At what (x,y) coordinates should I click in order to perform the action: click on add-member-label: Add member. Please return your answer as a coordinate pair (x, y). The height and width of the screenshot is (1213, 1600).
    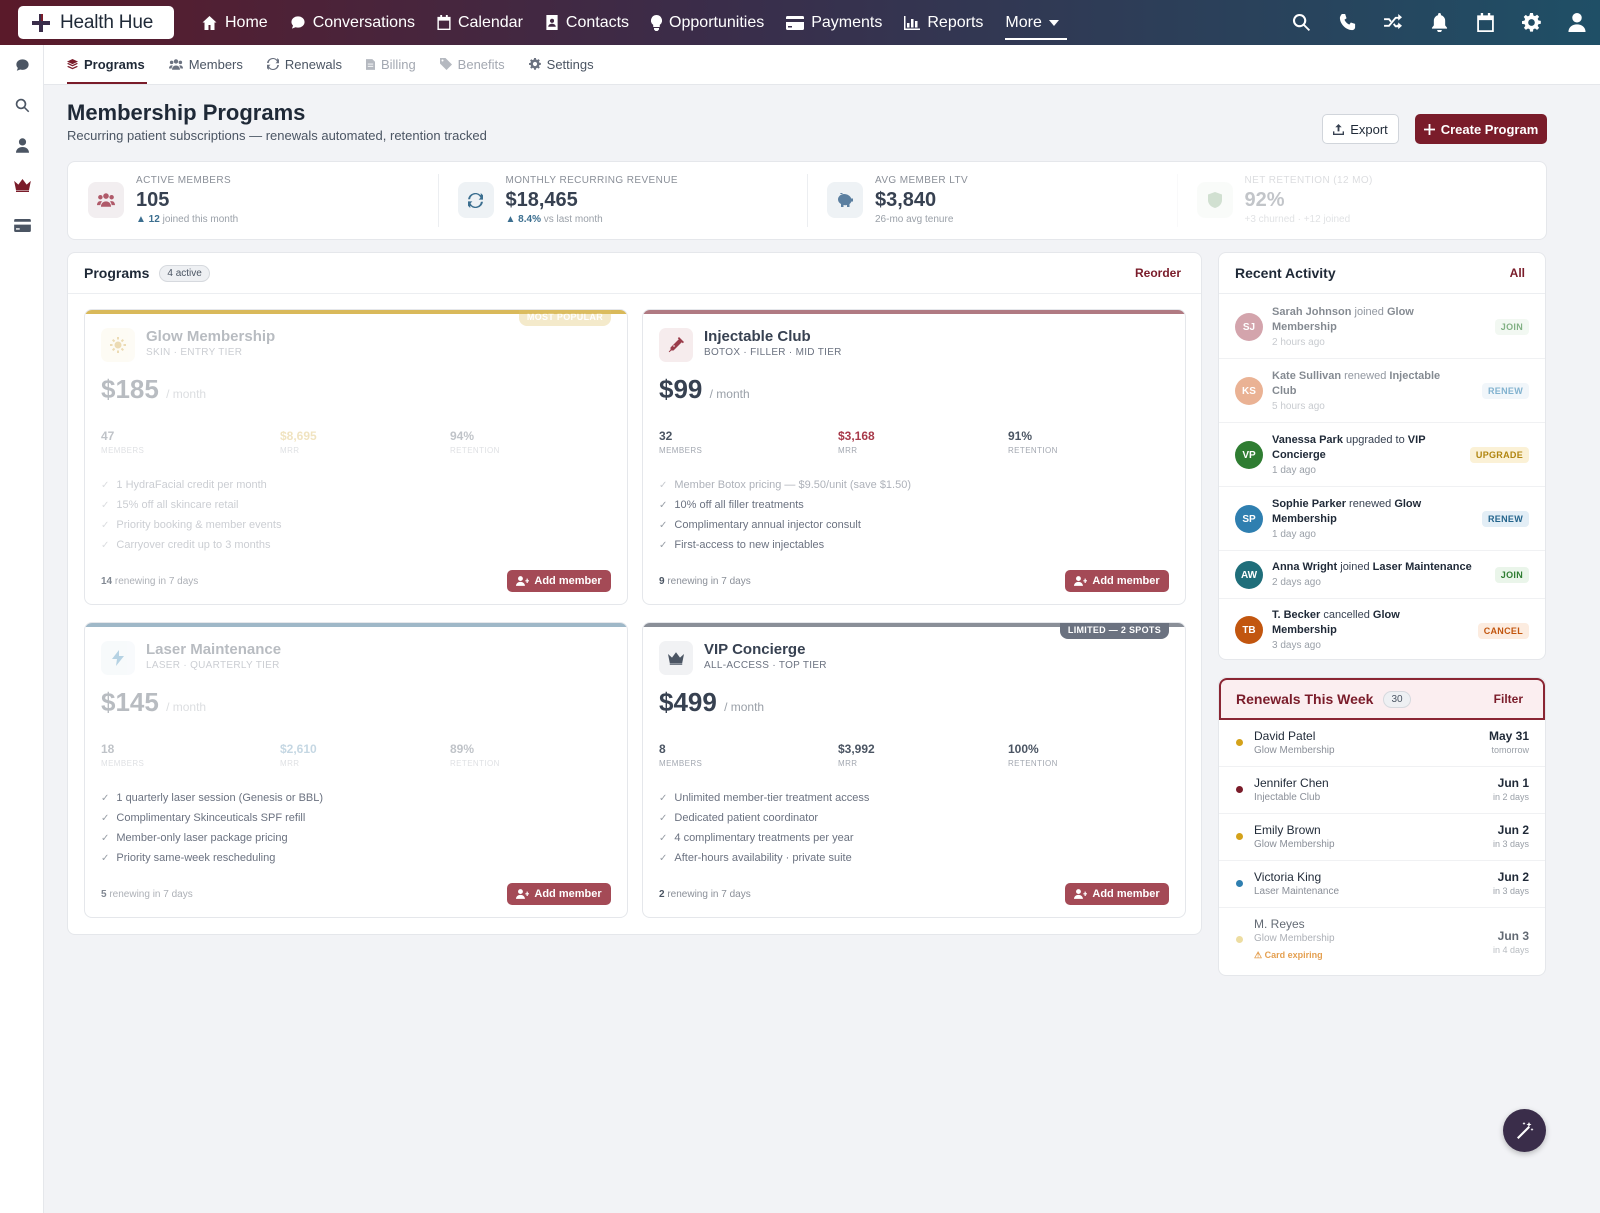
    Looking at the image, I should click on (568, 894).